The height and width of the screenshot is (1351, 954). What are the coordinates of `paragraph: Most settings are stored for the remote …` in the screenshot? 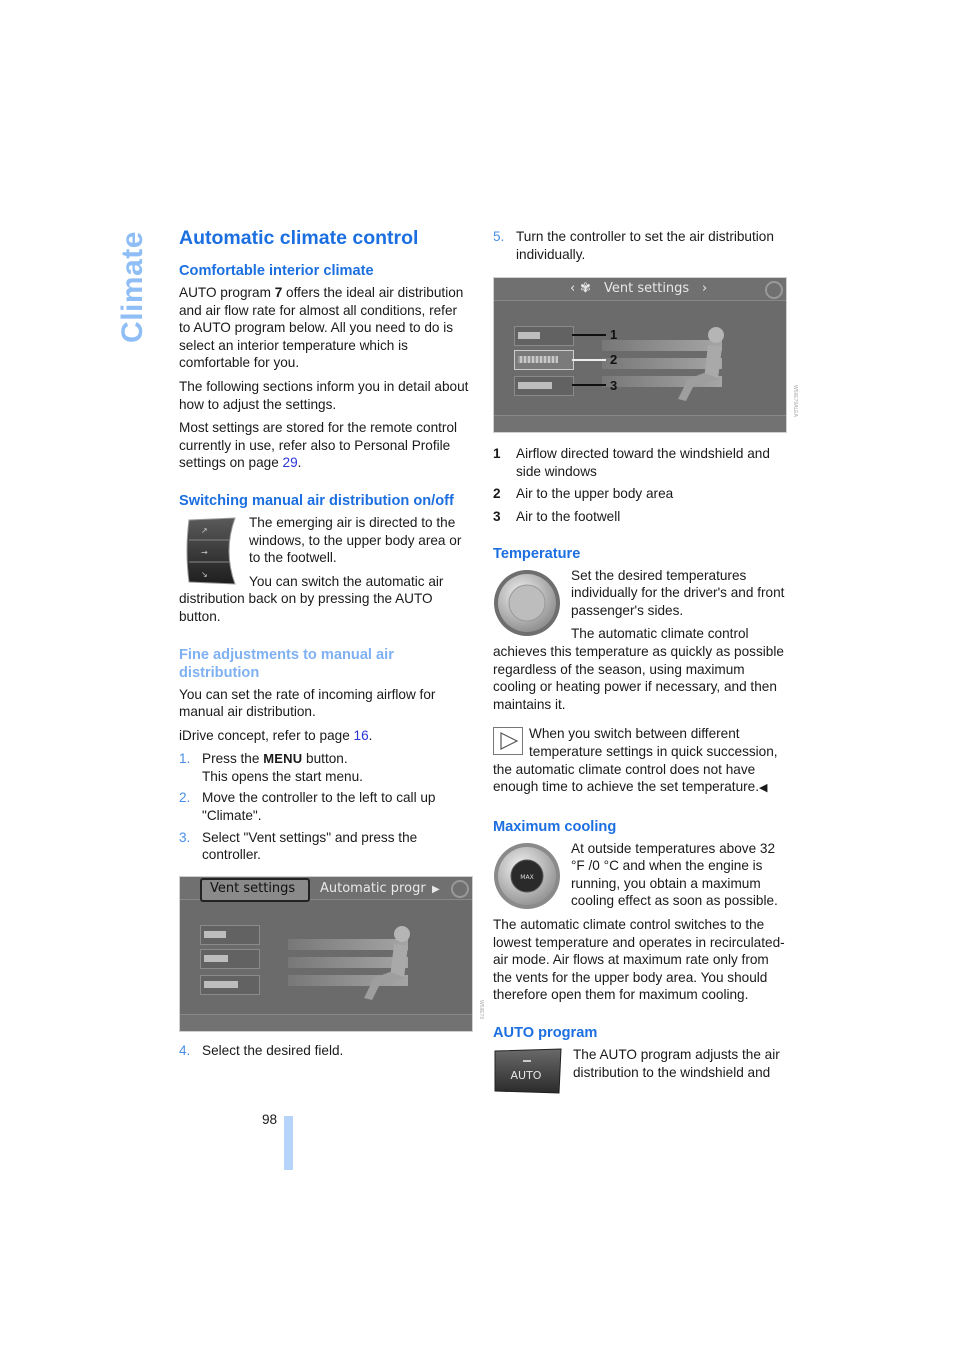 It's located at (318, 445).